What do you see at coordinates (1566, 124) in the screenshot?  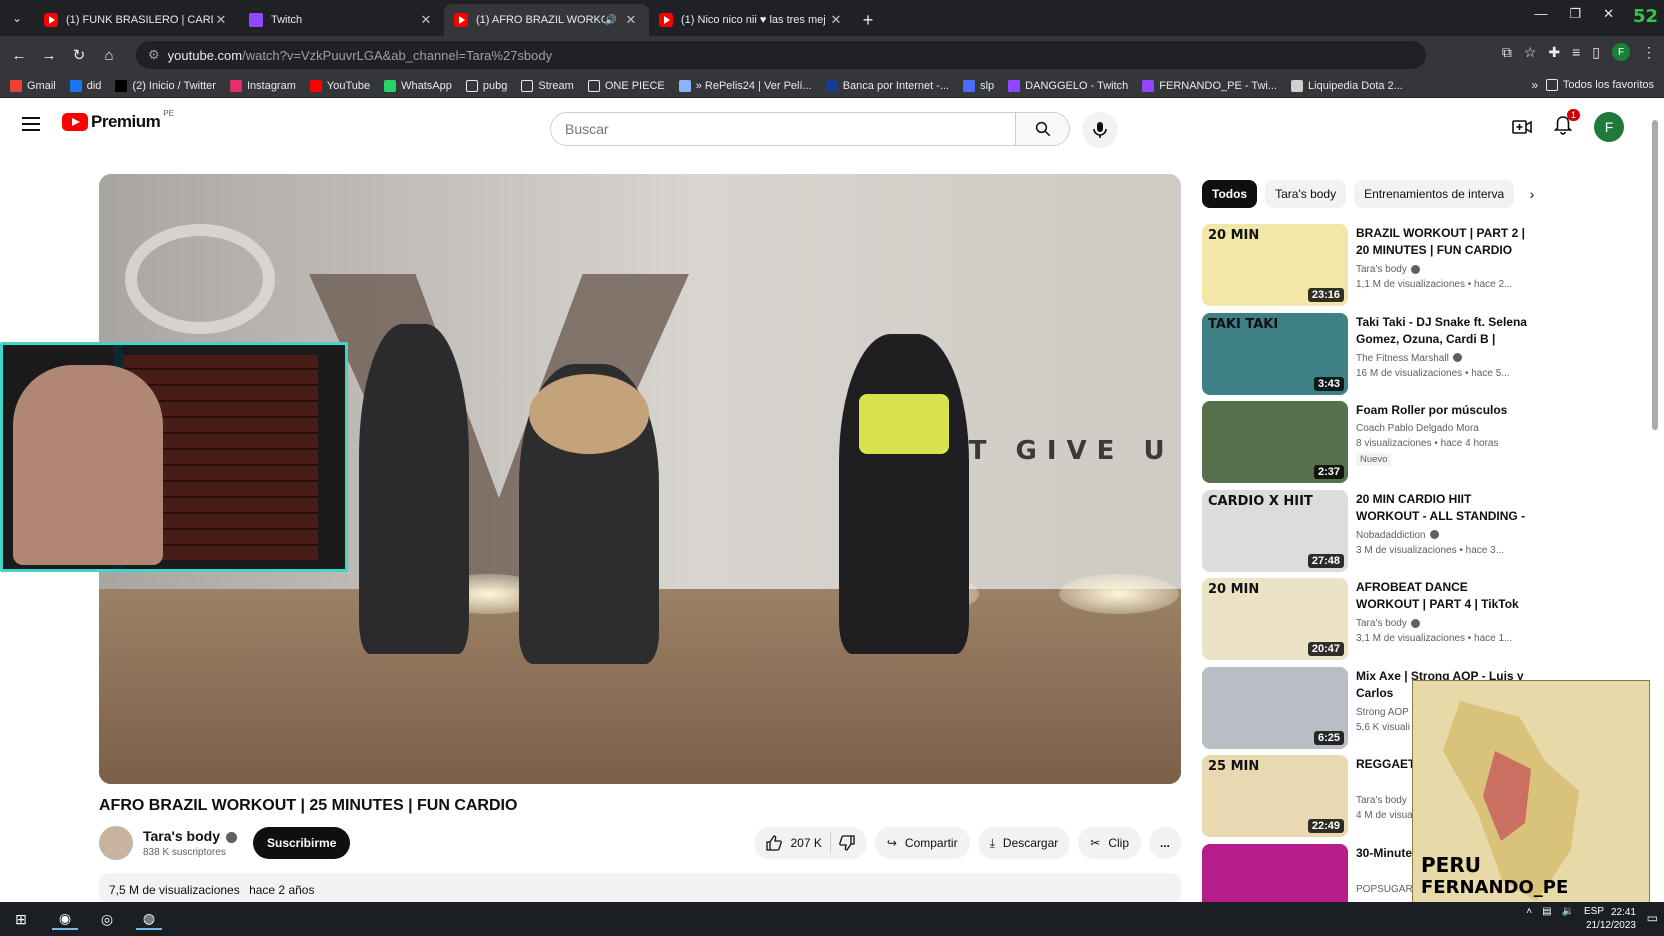 I see `notifications-button: 1` at bounding box center [1566, 124].